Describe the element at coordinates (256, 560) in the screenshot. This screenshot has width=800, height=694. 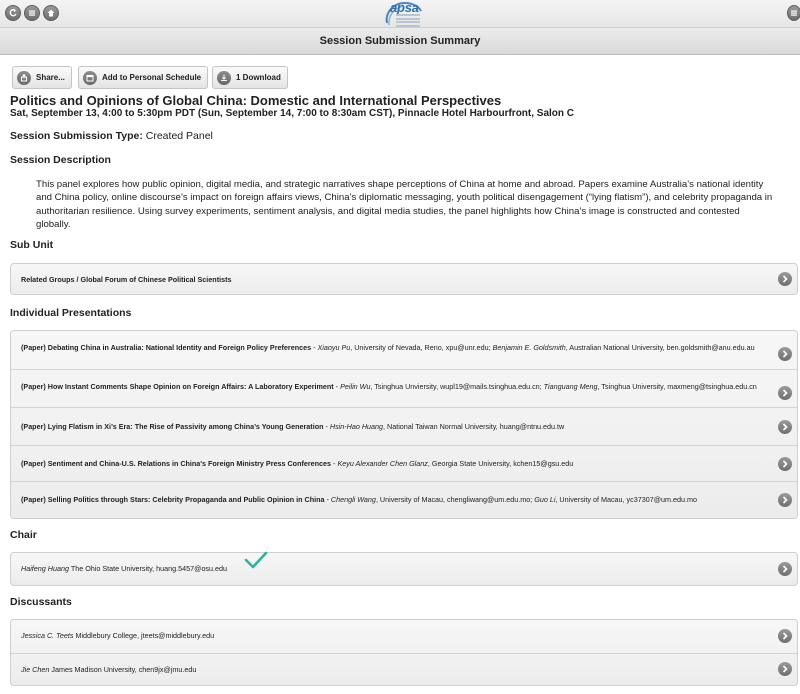
I see `checkmark-icon` at that location.